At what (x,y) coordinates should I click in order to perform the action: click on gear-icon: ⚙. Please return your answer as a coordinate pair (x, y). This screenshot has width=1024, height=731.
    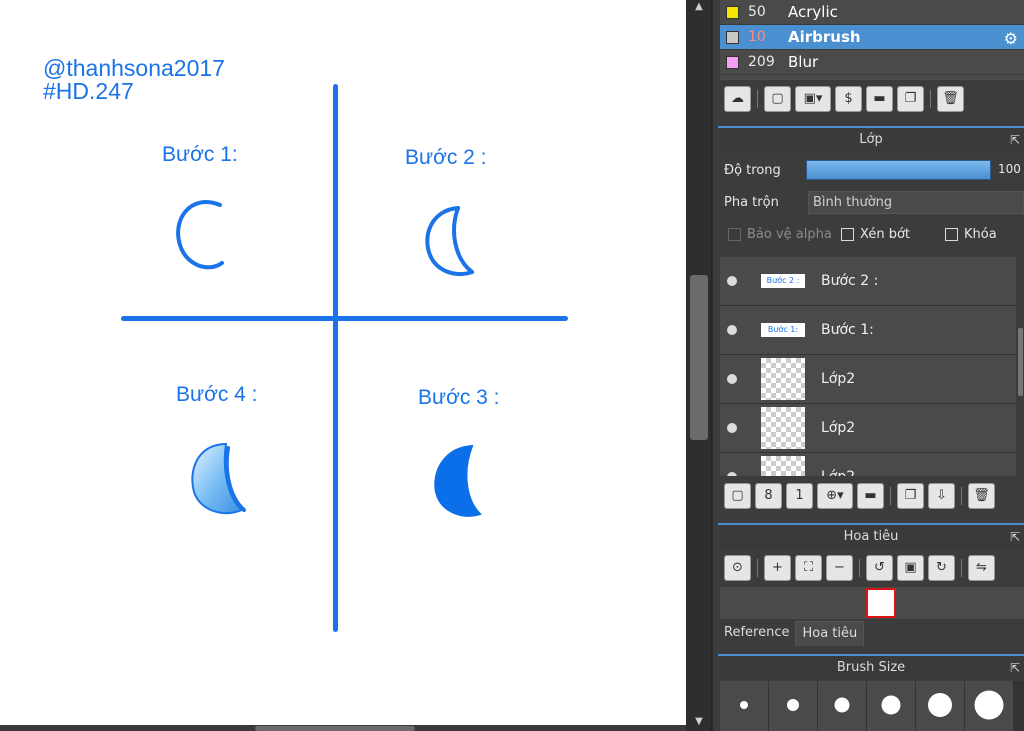
    Looking at the image, I should click on (1011, 38).